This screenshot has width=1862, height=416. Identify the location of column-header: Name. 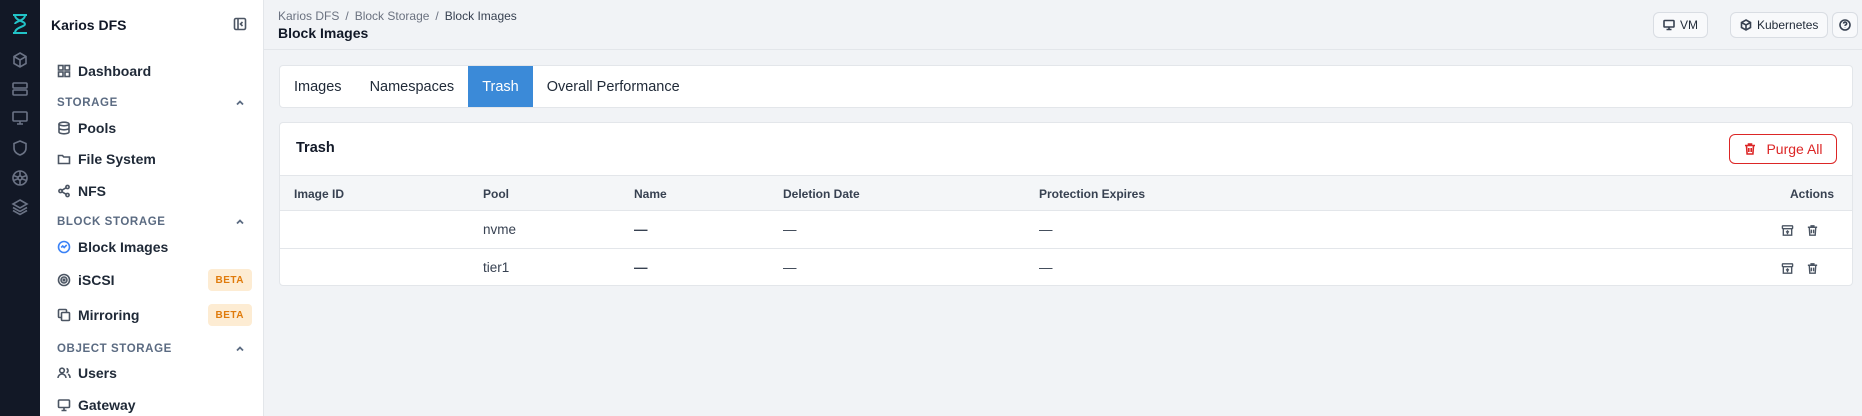
(650, 194).